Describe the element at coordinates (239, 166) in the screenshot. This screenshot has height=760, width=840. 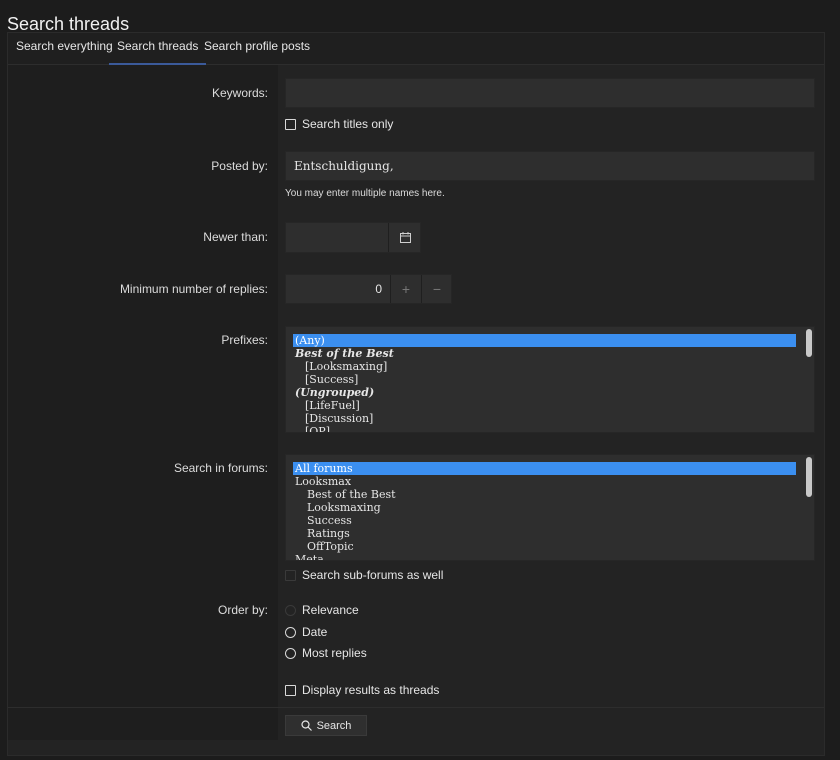
I see `posted-by-label: Posted by:` at that location.